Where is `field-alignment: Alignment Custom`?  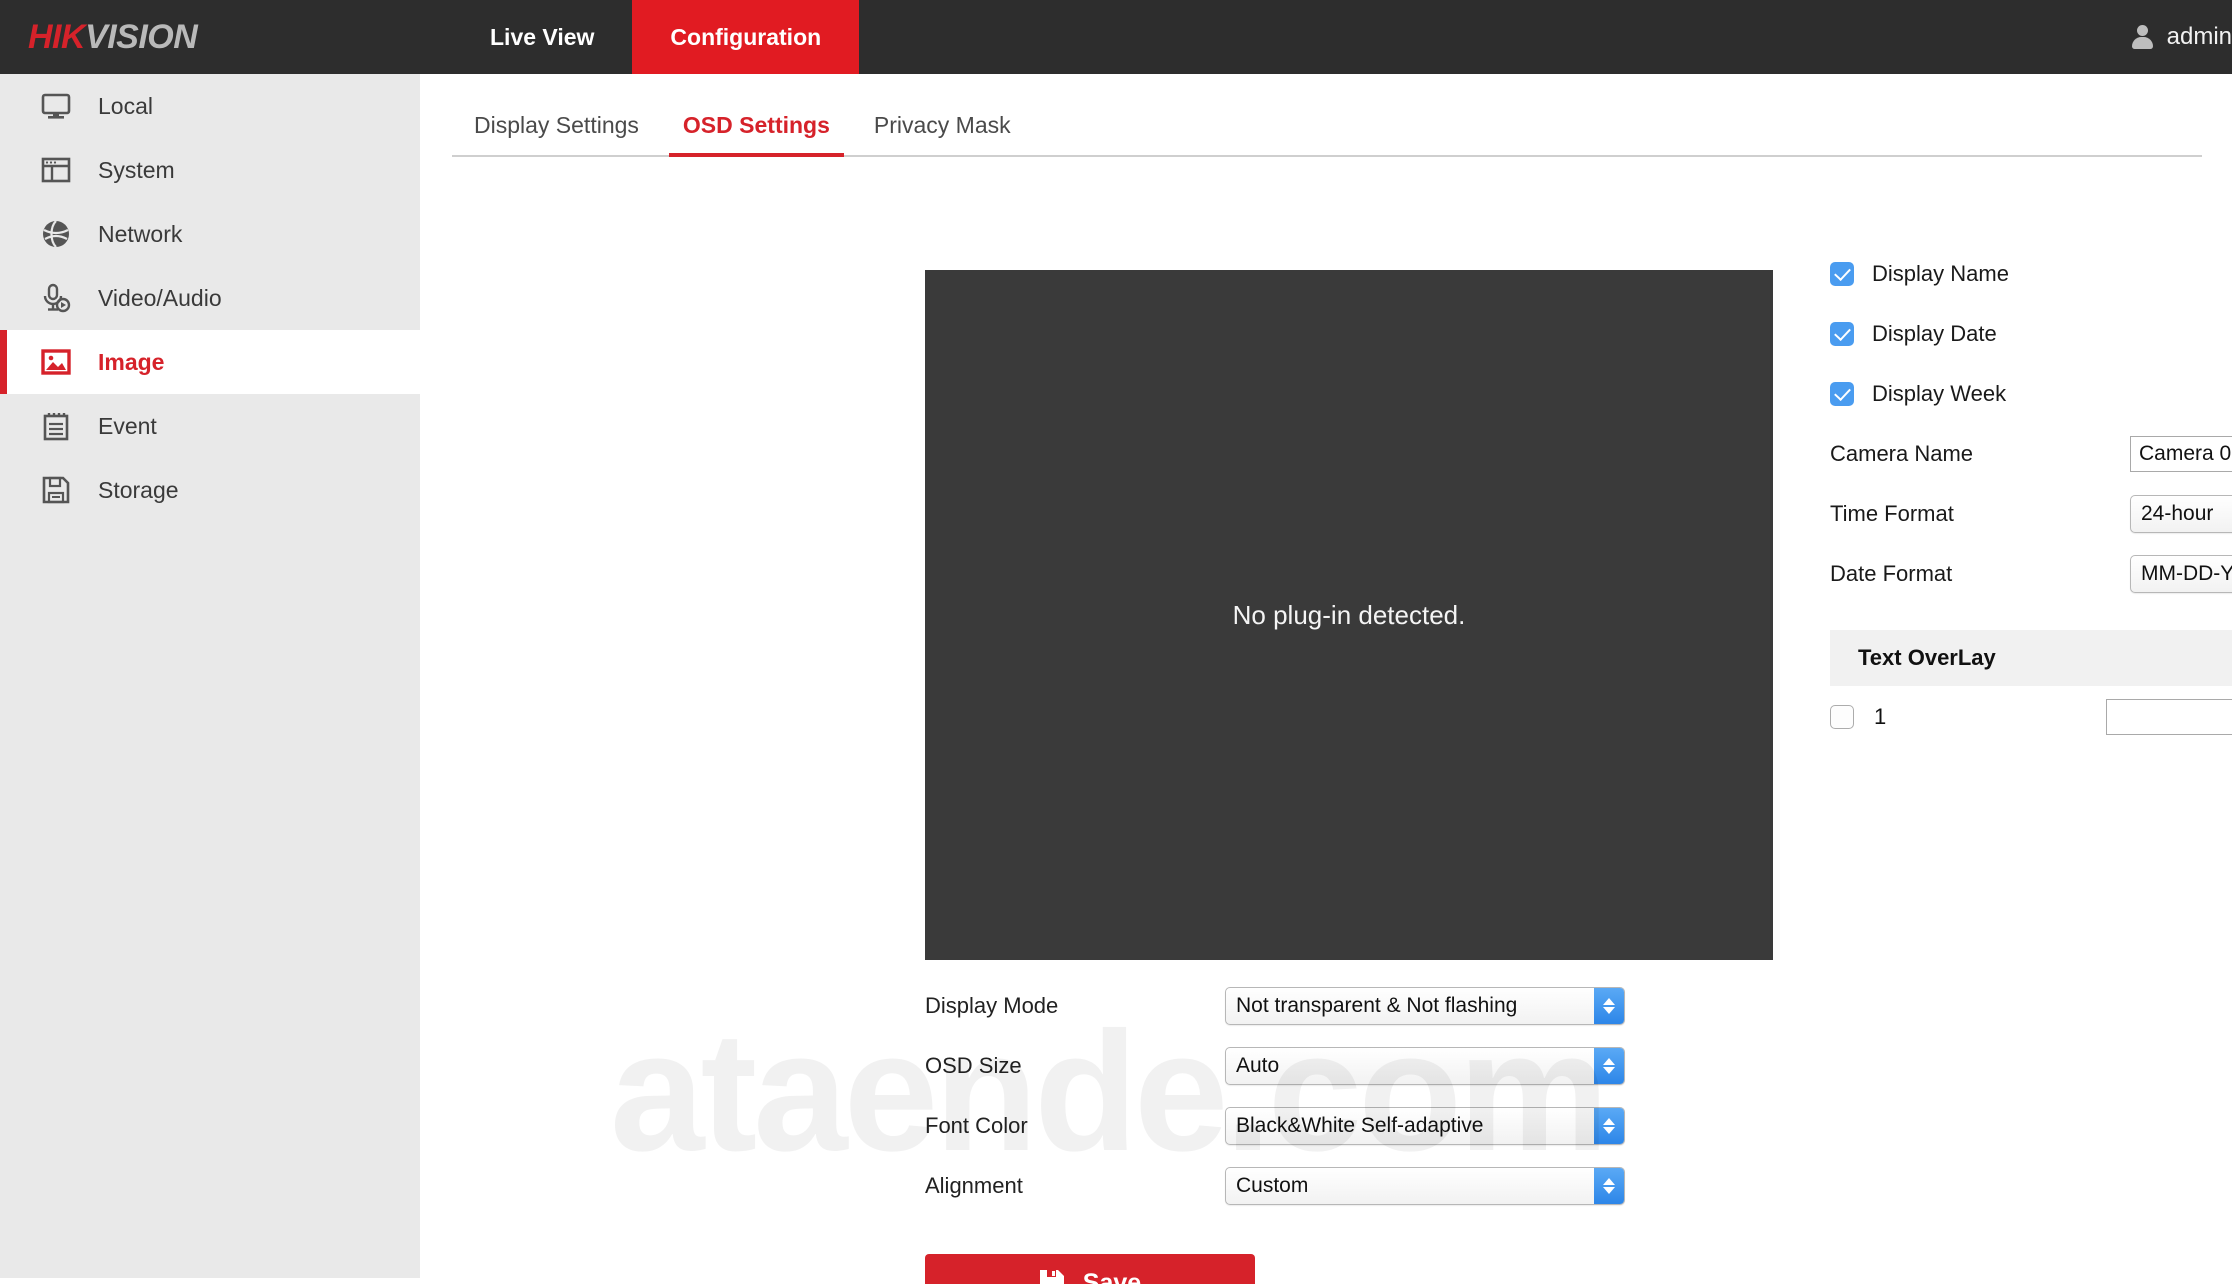 field-alignment: Alignment Custom is located at coordinates (1285, 1186).